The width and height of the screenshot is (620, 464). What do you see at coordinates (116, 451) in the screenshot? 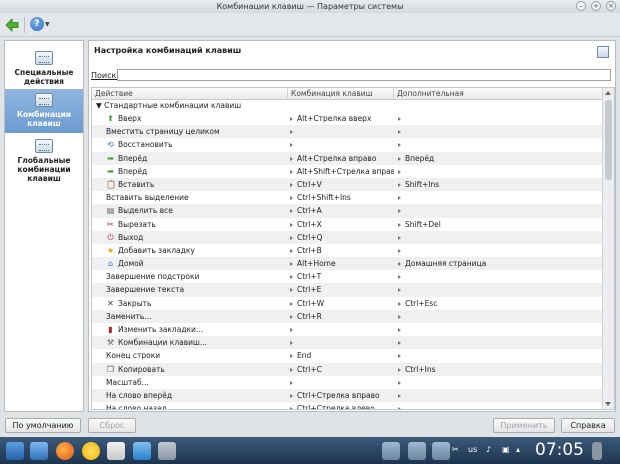
I see `mail-icon` at bounding box center [116, 451].